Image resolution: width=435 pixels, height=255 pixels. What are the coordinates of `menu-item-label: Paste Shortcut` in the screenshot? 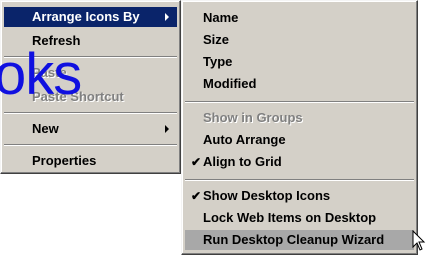 It's located at (78, 96).